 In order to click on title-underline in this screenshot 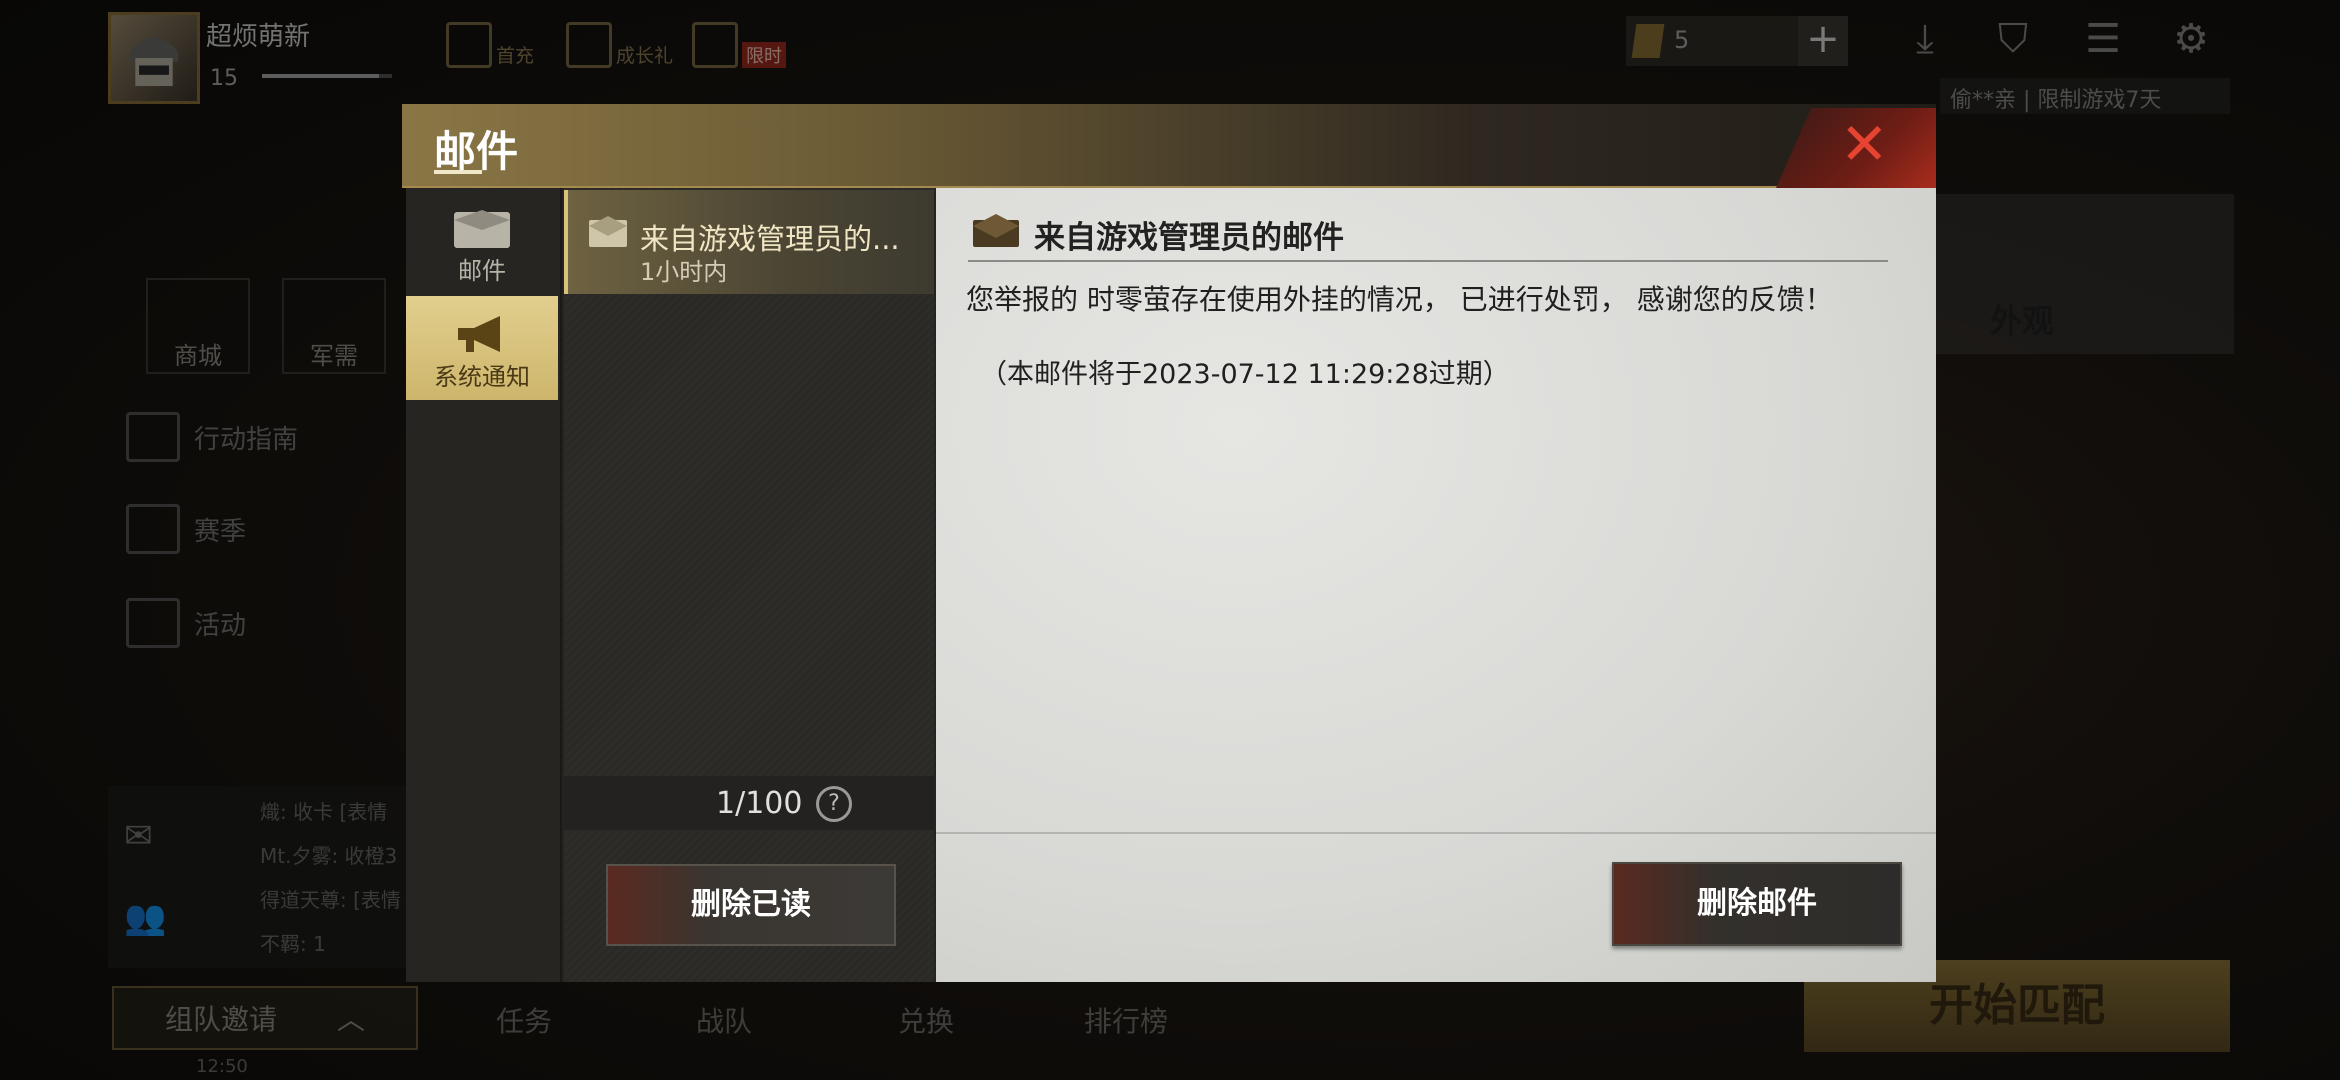, I will do `click(458, 172)`.